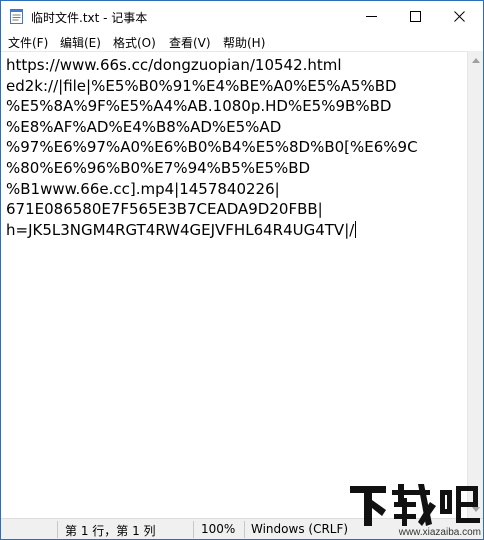 The height and width of the screenshot is (540, 484). I want to click on menu-edit: 编辑(E), so click(80, 42).